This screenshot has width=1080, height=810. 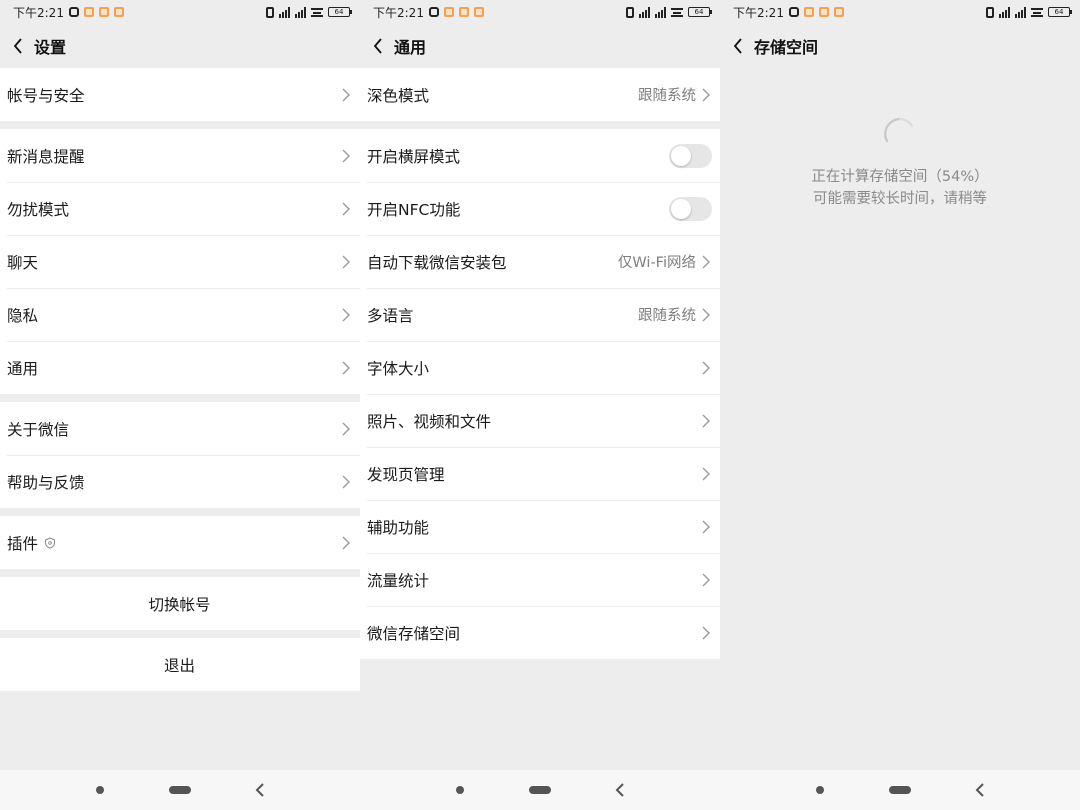 I want to click on general-item-accessibility: 辅助功能, so click(x=540, y=526).